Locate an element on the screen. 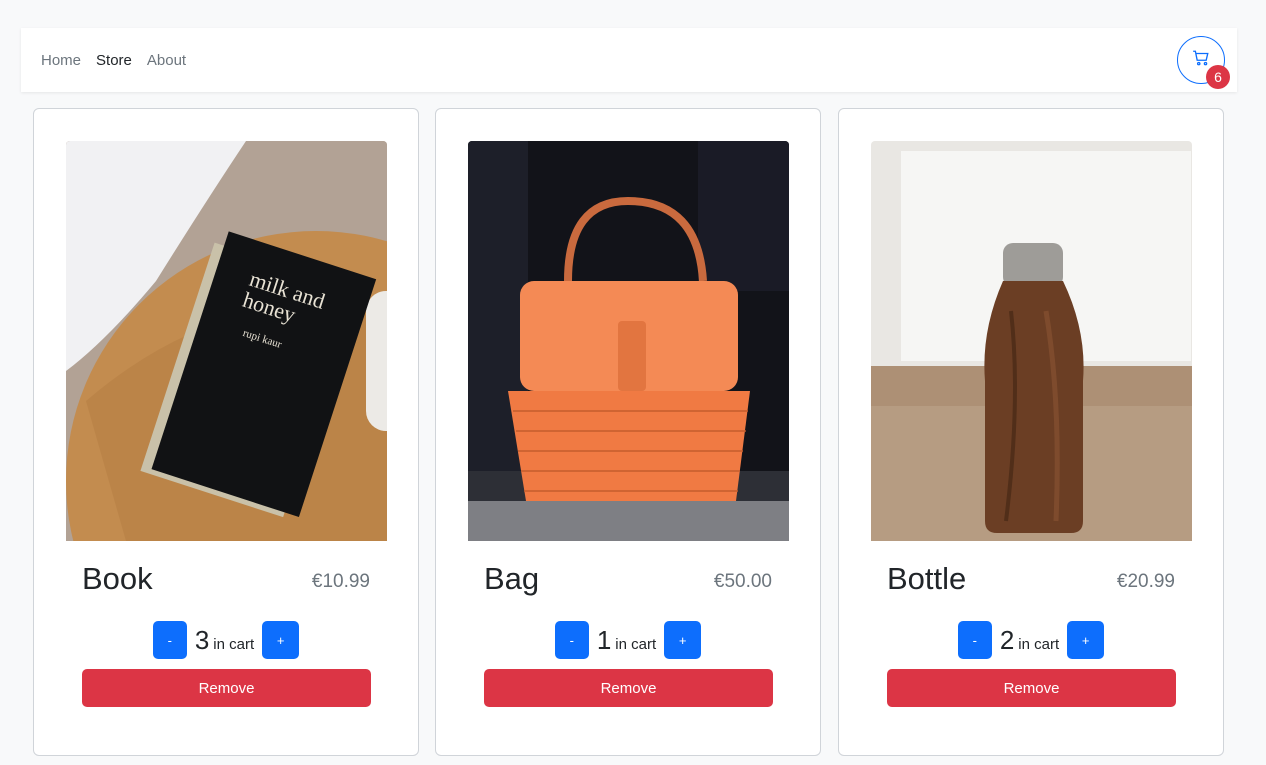  product-name: Bag is located at coordinates (512, 578).